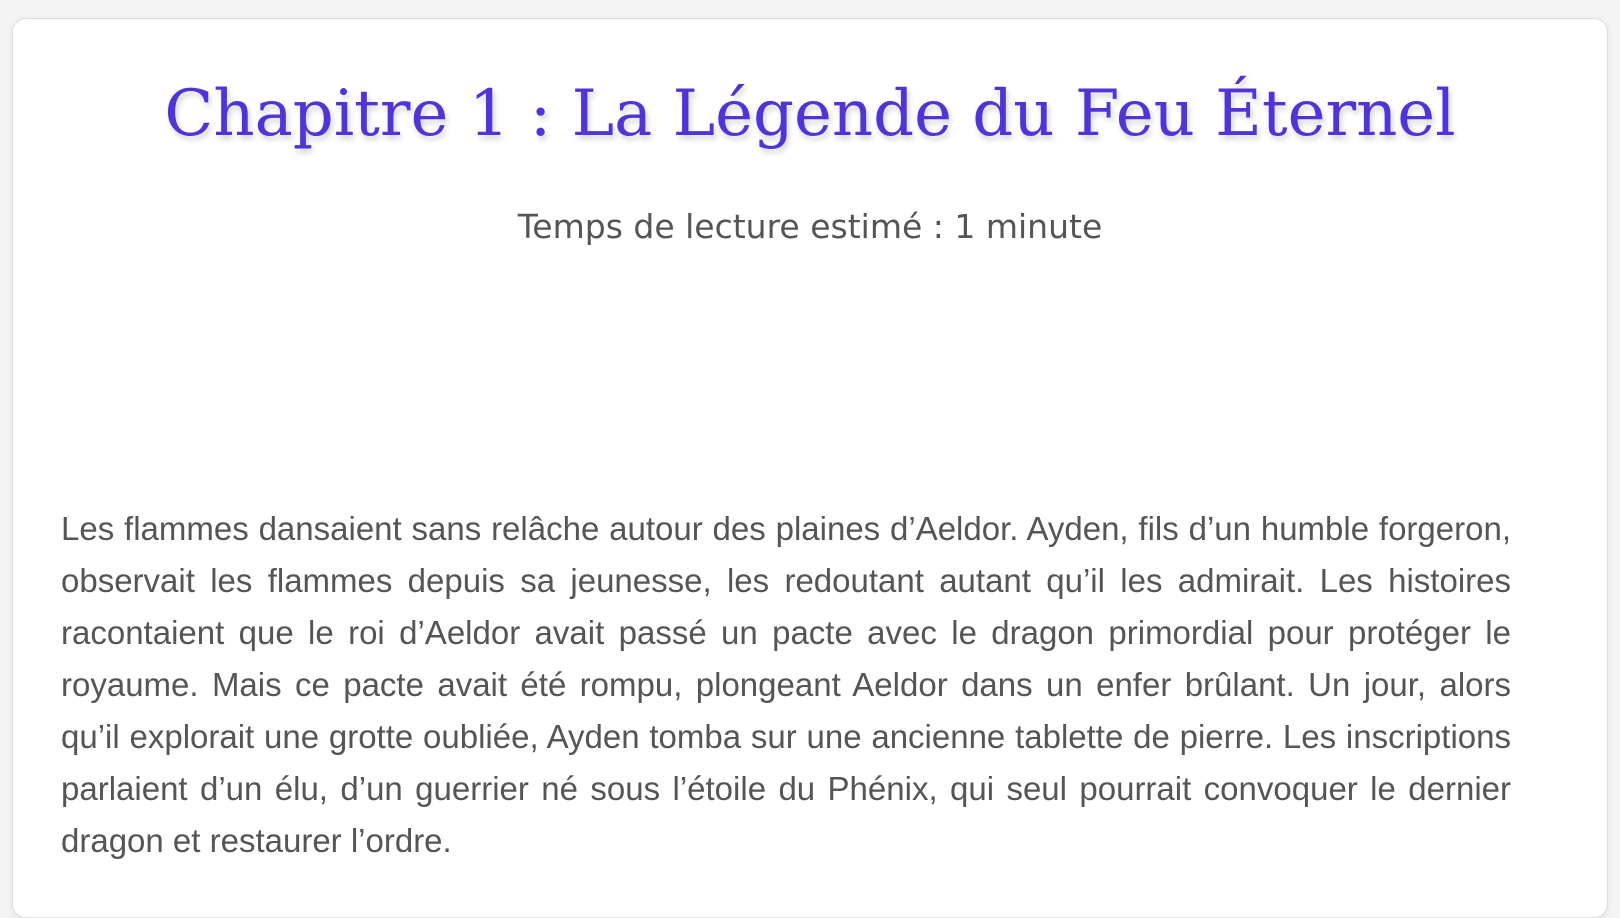 Image resolution: width=1620 pixels, height=918 pixels. What do you see at coordinates (810, 114) in the screenshot?
I see `chapter-title: Chapitre 1 : La Légende du Feu Éternel` at bounding box center [810, 114].